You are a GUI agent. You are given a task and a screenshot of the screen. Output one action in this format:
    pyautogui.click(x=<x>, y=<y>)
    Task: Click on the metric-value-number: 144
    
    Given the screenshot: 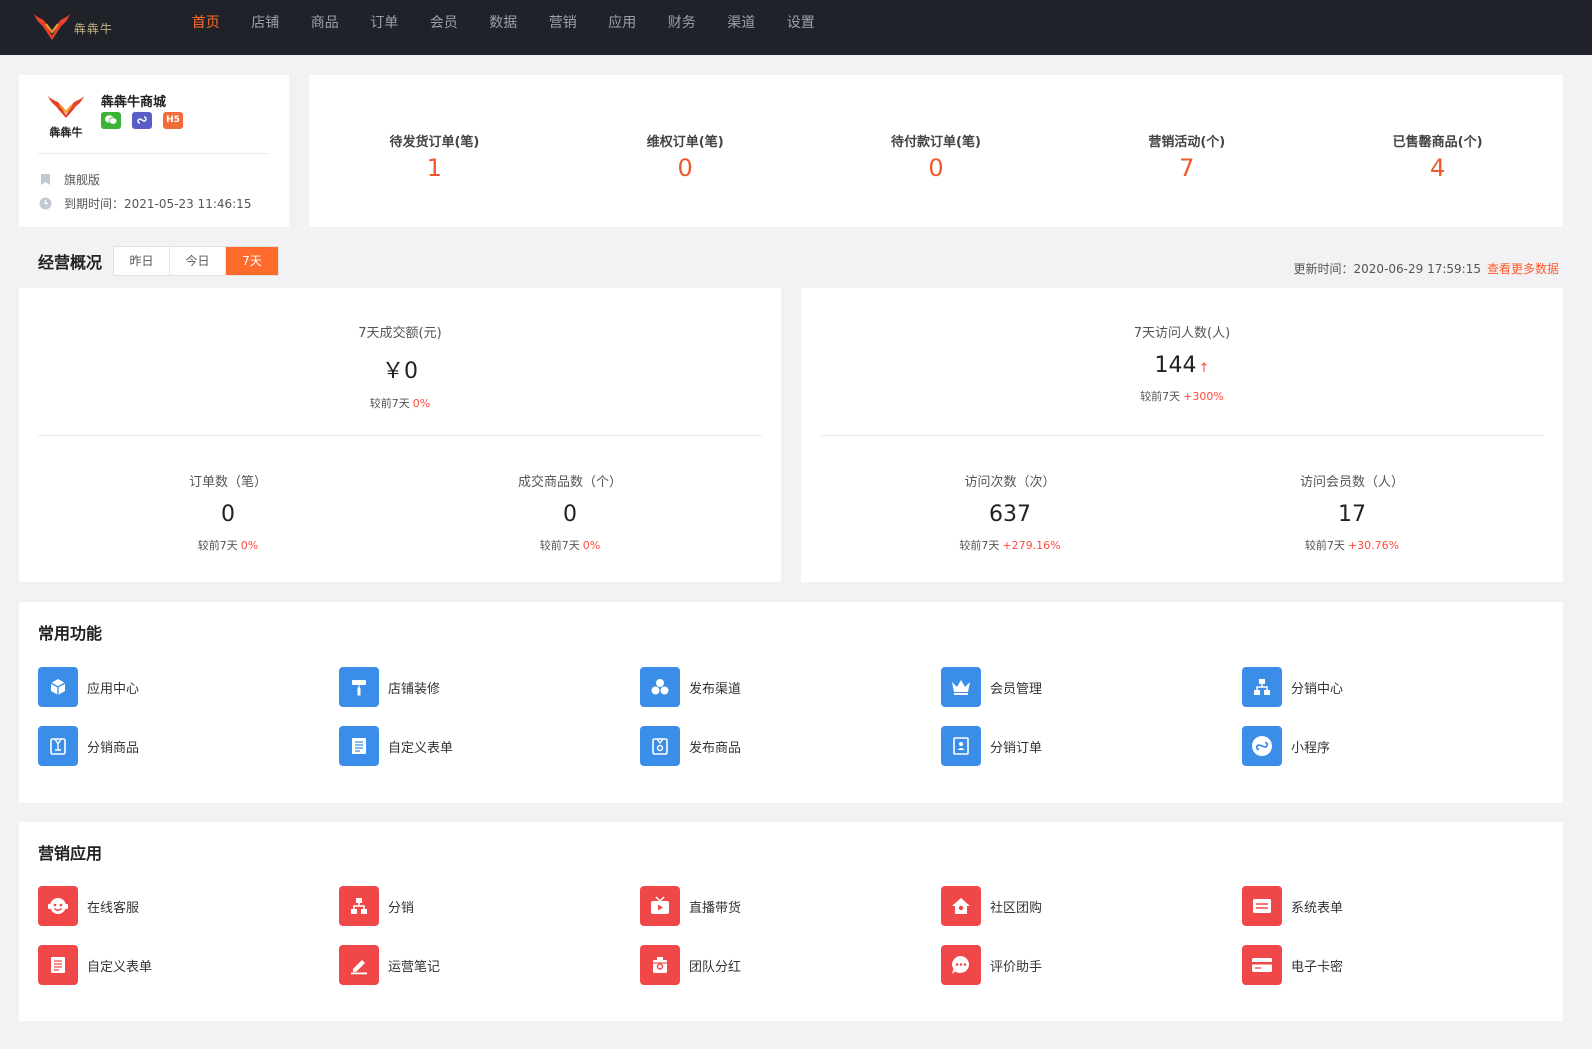 What is the action you would take?
    pyautogui.click(x=1175, y=365)
    